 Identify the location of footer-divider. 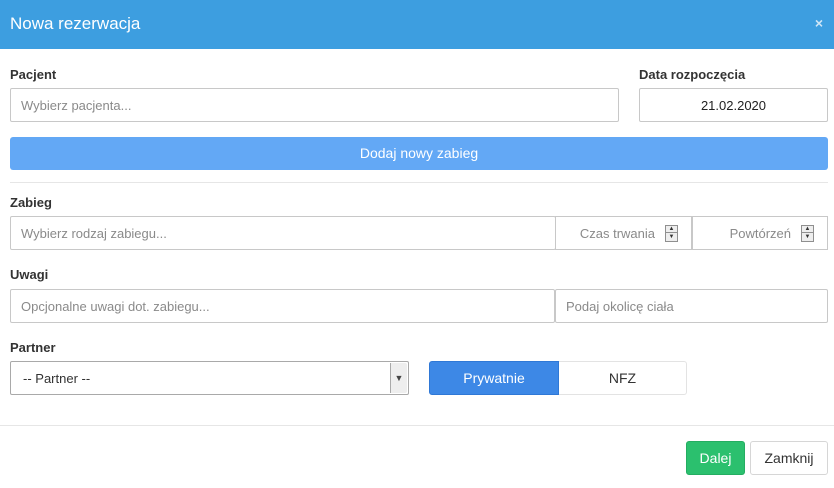
(417, 425).